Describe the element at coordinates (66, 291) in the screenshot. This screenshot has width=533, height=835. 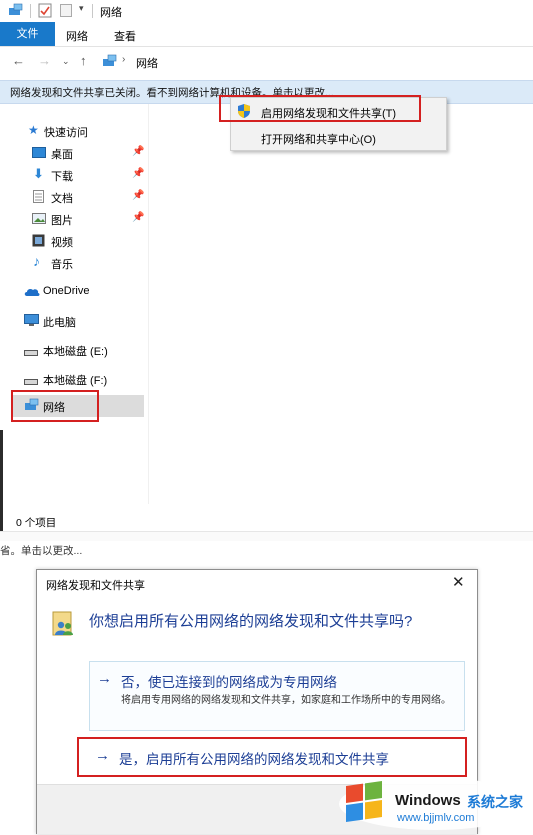
I see `nav-label: OneDrive` at that location.